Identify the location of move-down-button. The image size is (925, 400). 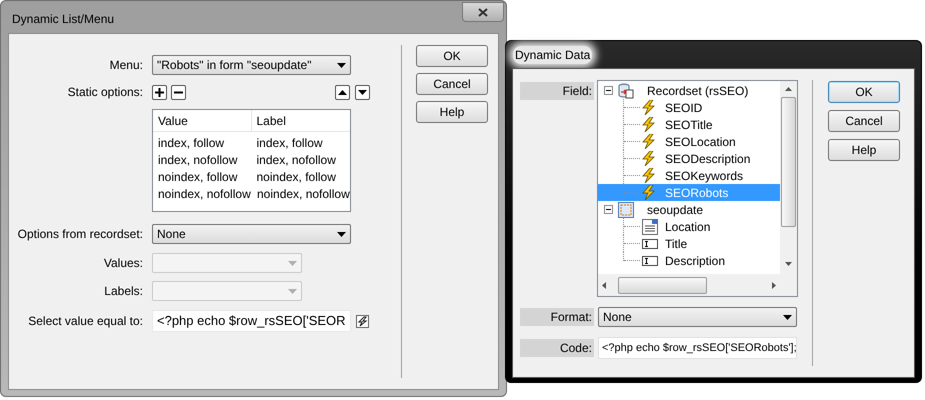
(362, 92).